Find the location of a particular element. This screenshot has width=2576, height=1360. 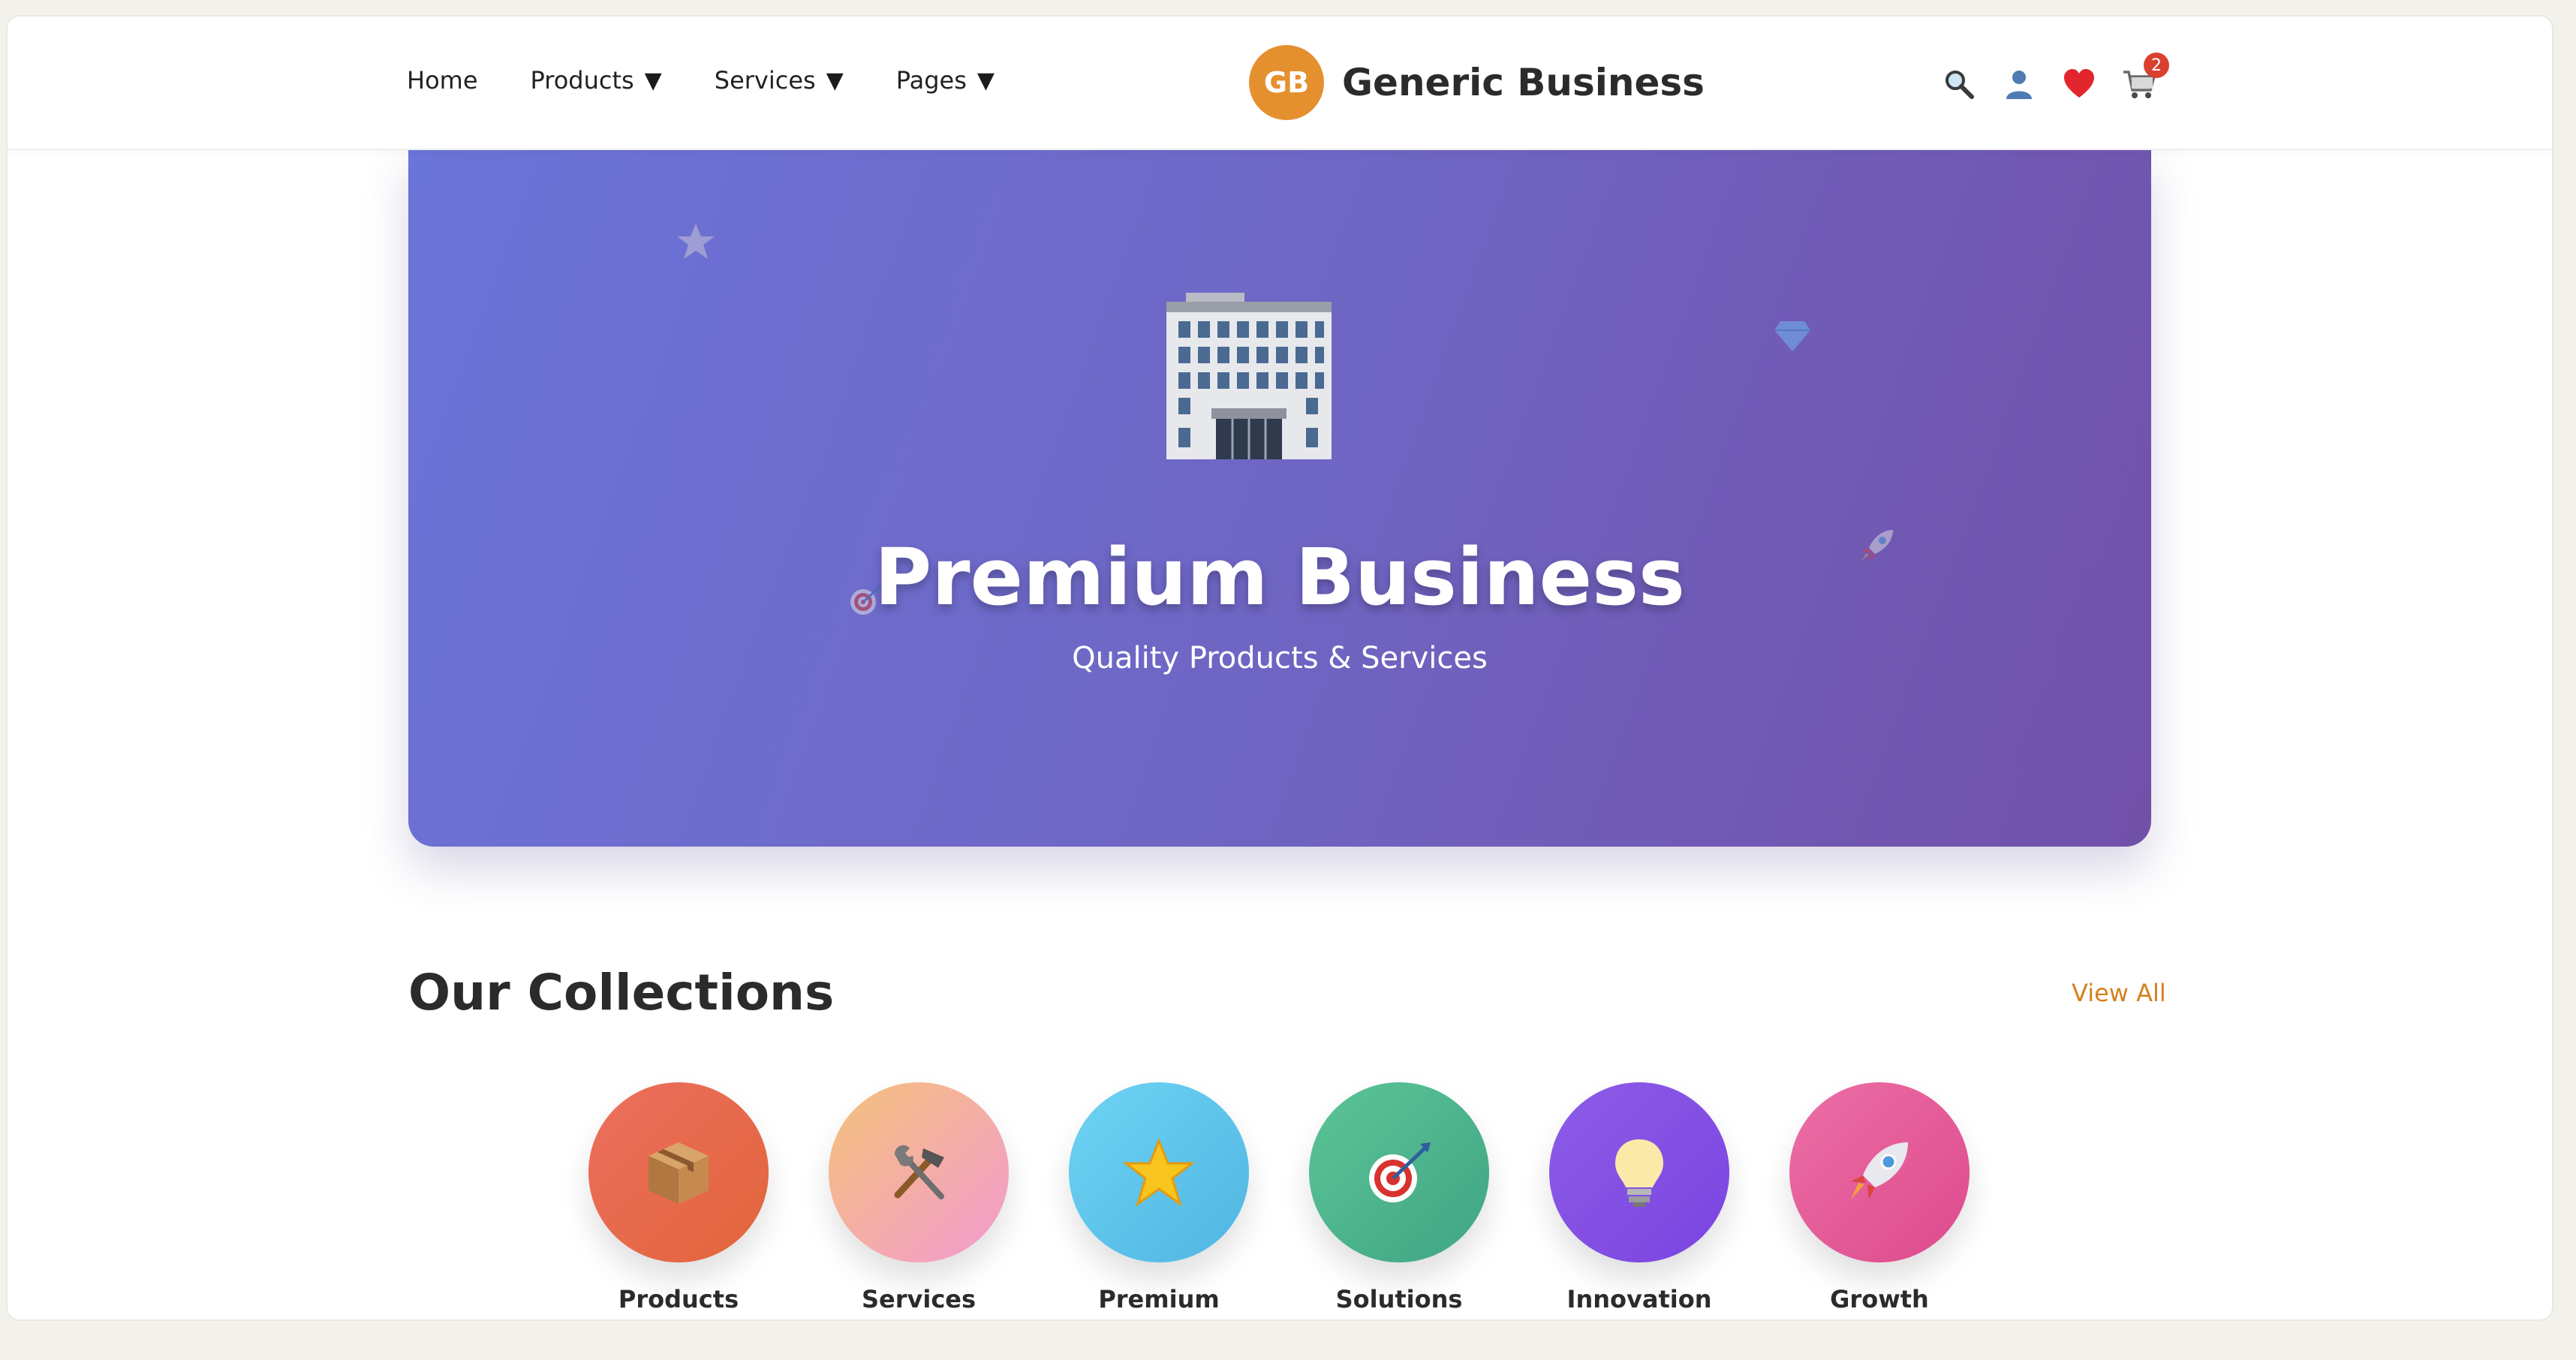

building-icon is located at coordinates (1249, 374).